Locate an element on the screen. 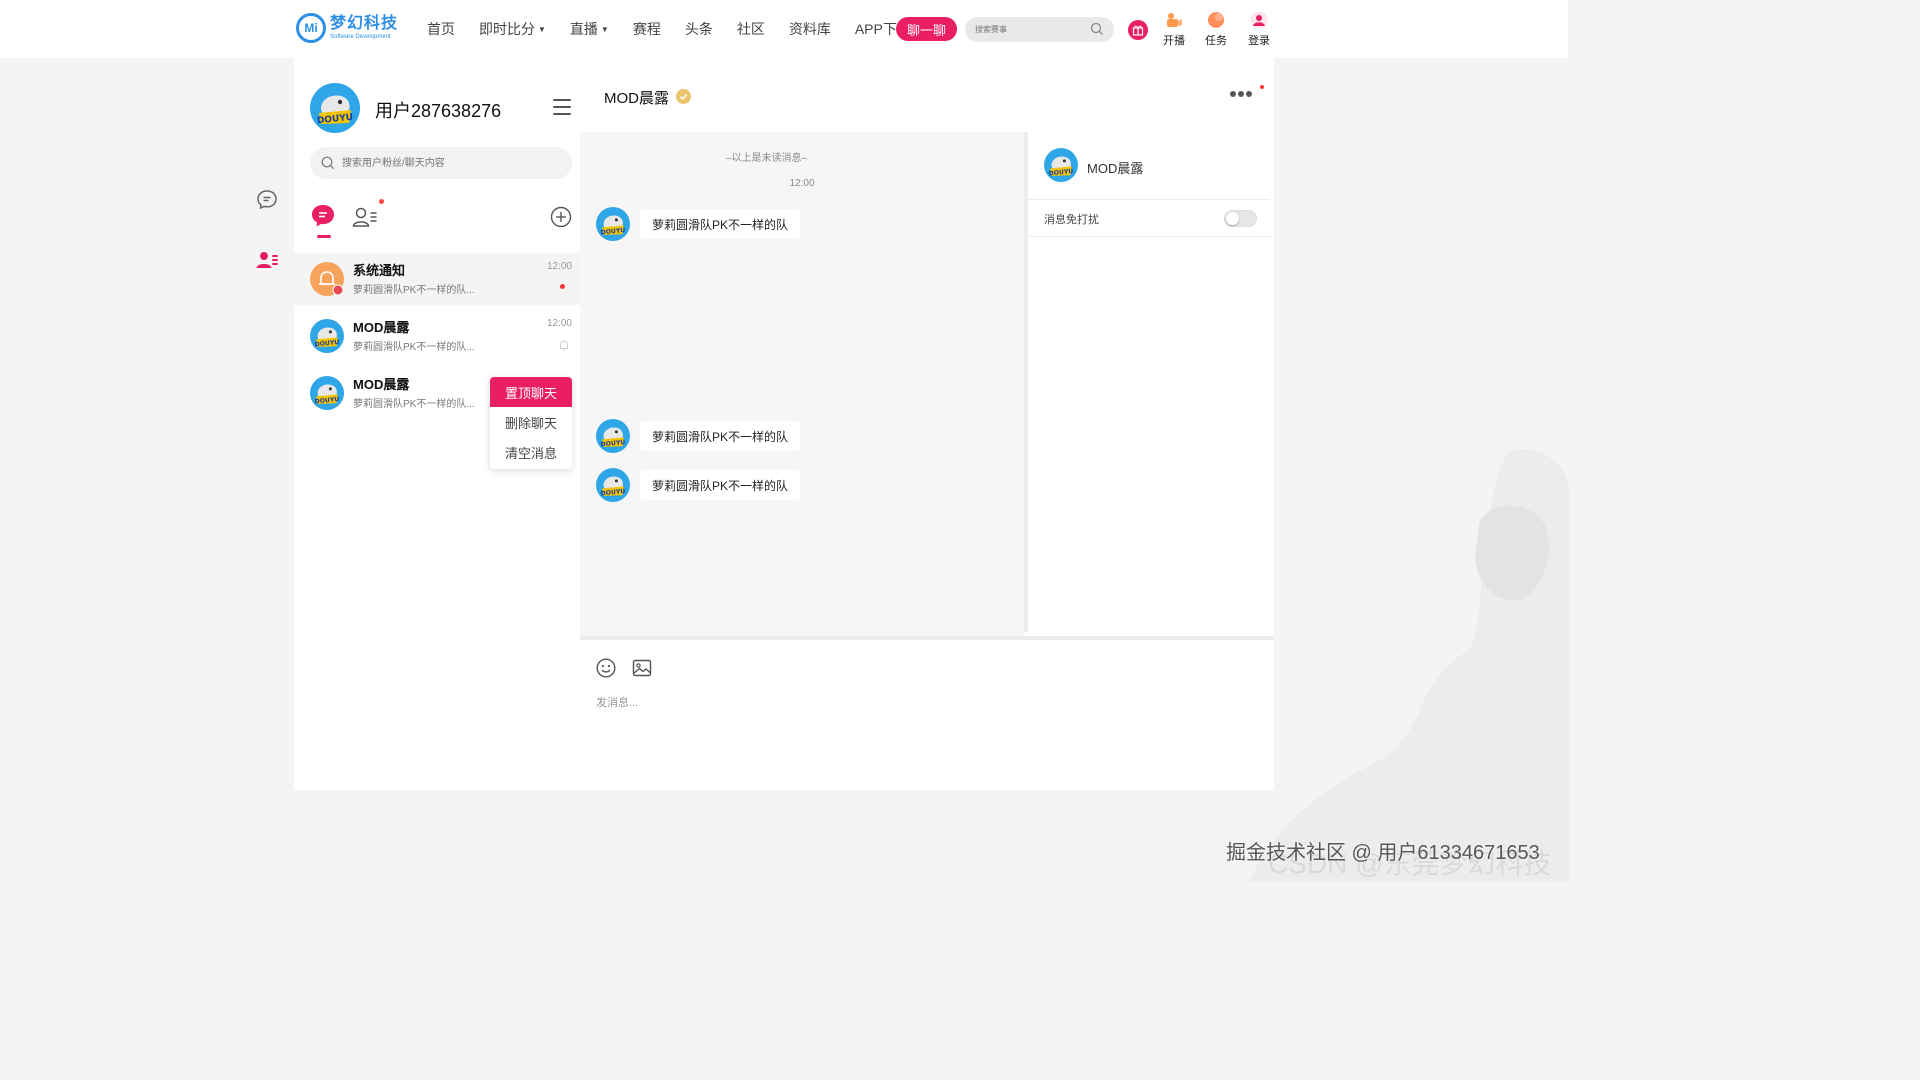  contacts-notification-dot is located at coordinates (381, 201).